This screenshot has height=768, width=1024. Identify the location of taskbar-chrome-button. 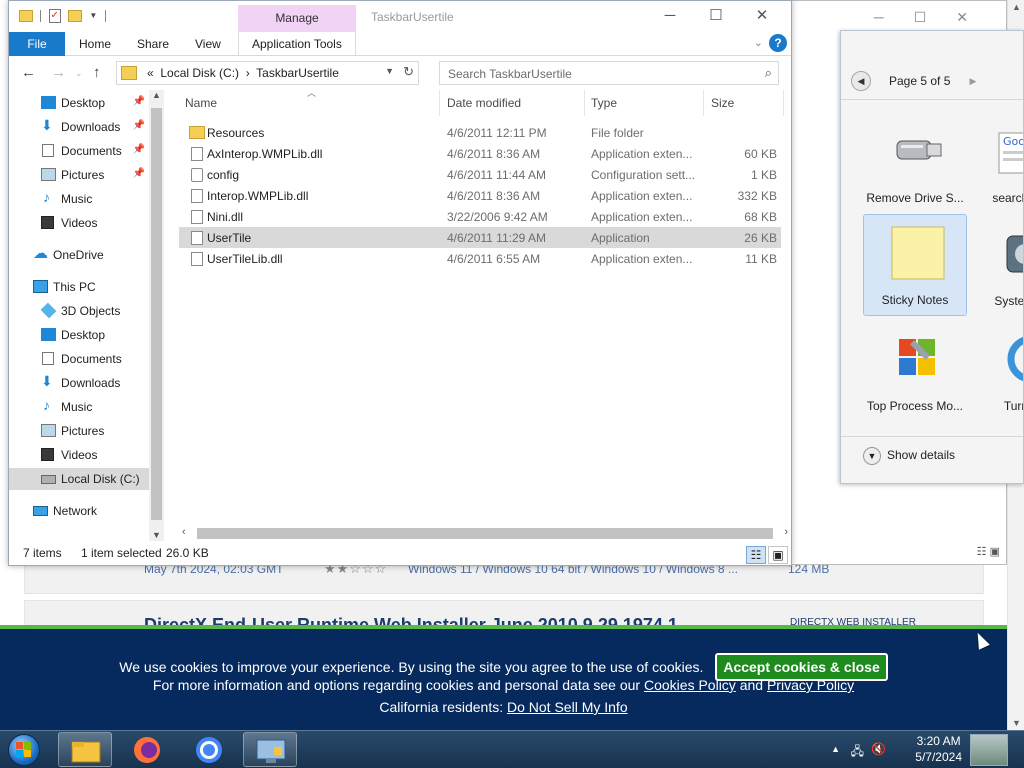
(209, 749).